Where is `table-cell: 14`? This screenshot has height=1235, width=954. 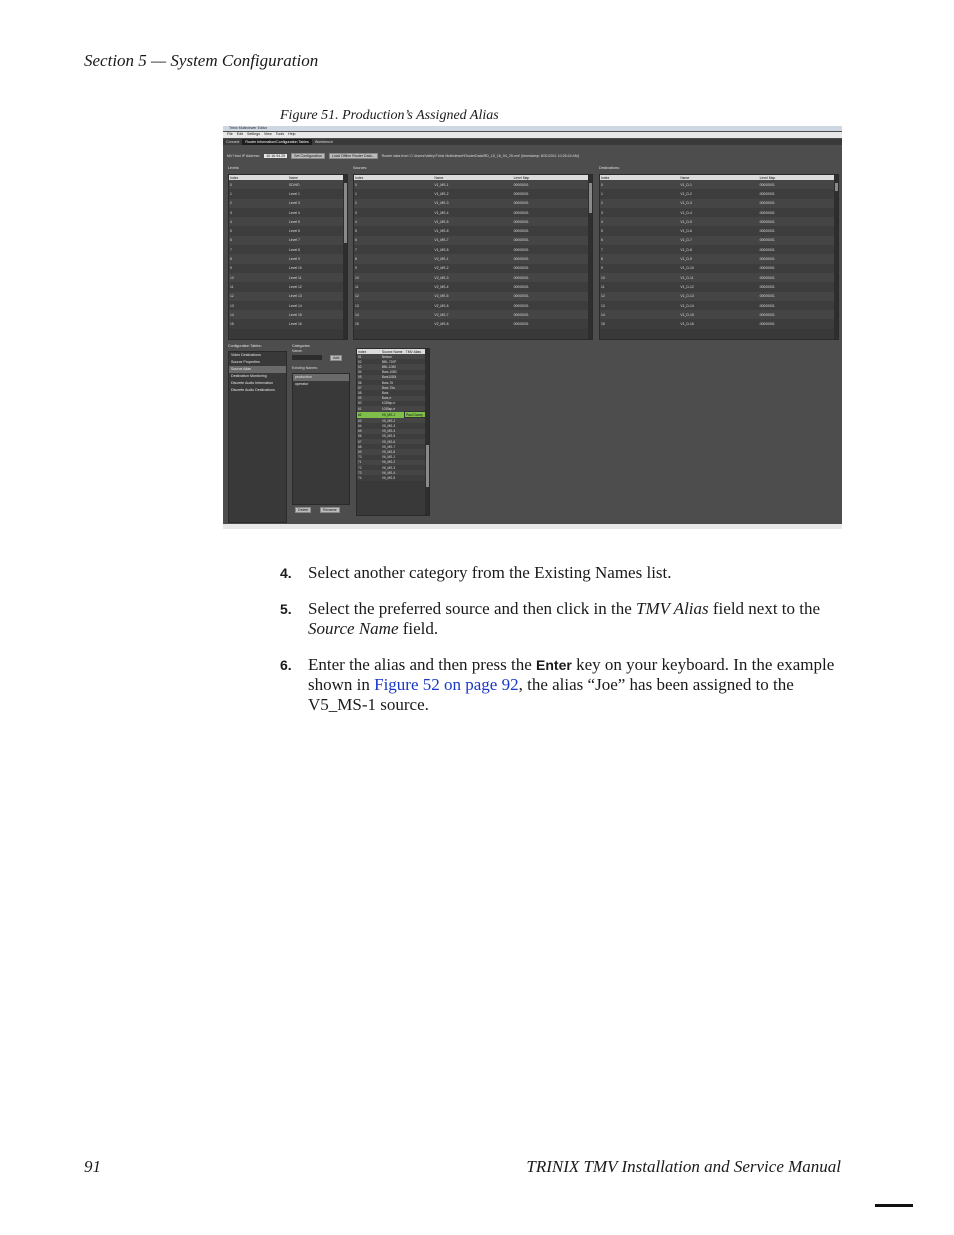 table-cell: 14 is located at coordinates (394, 315).